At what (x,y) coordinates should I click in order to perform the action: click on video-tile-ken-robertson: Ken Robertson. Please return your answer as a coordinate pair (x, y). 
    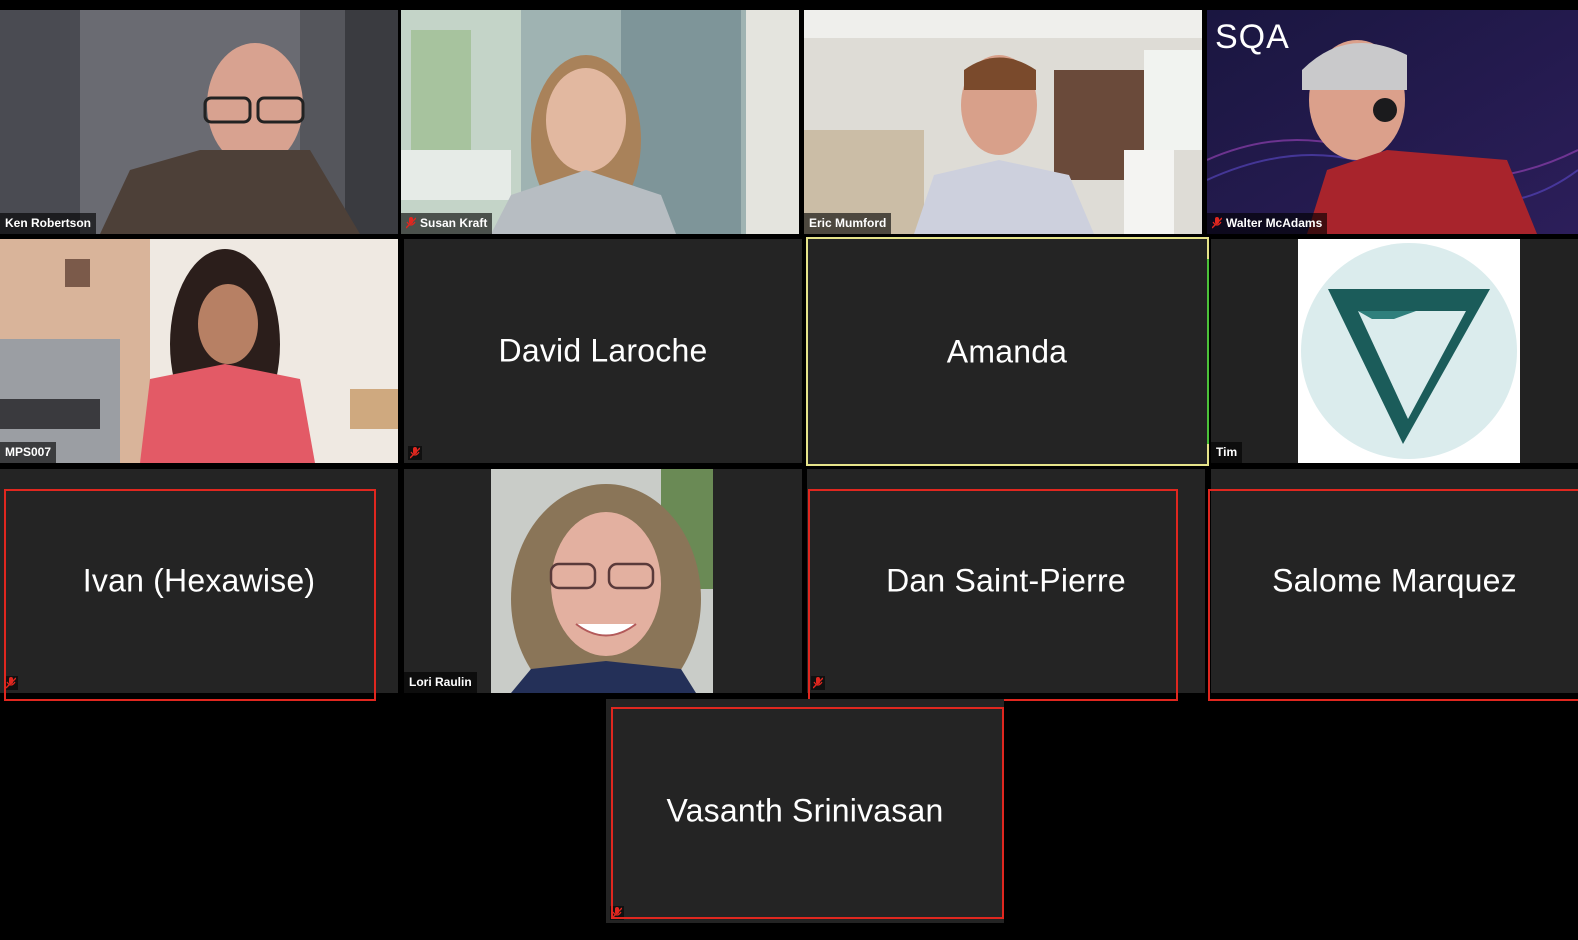
    Looking at the image, I should click on (199, 122).